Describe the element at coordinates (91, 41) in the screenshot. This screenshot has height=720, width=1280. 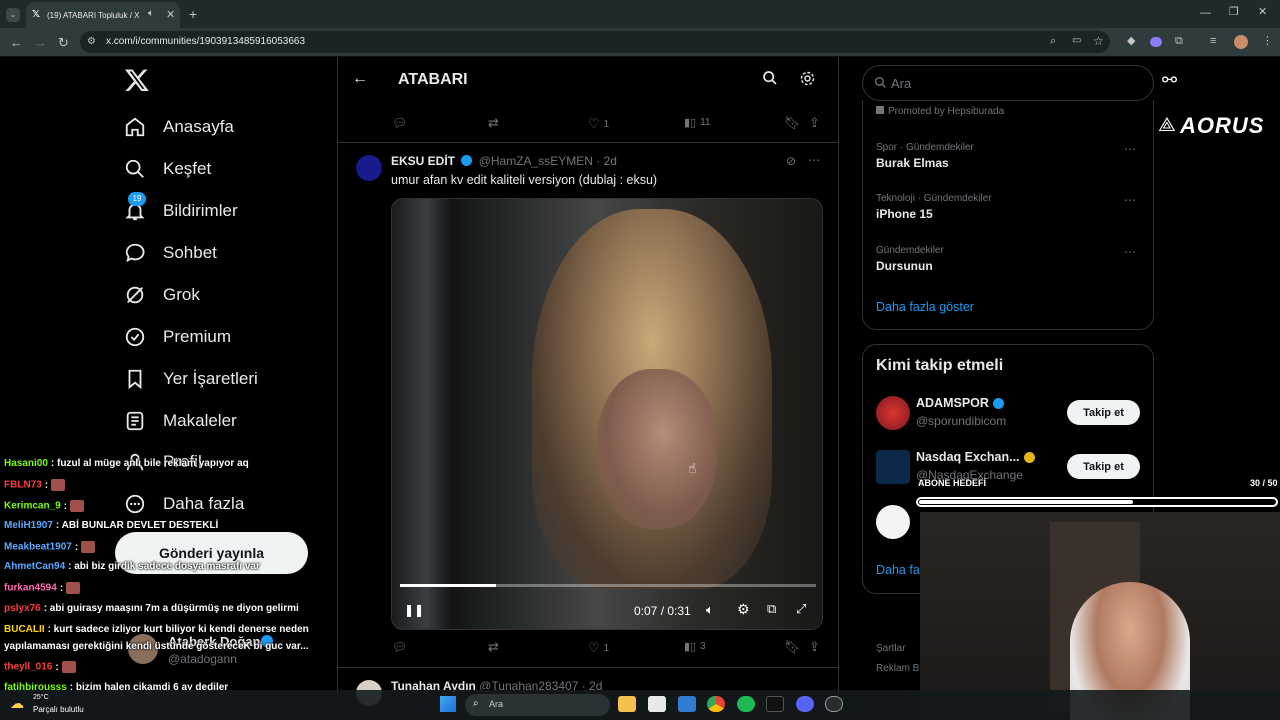
I see `site-info-icon: ⚙︎` at that location.